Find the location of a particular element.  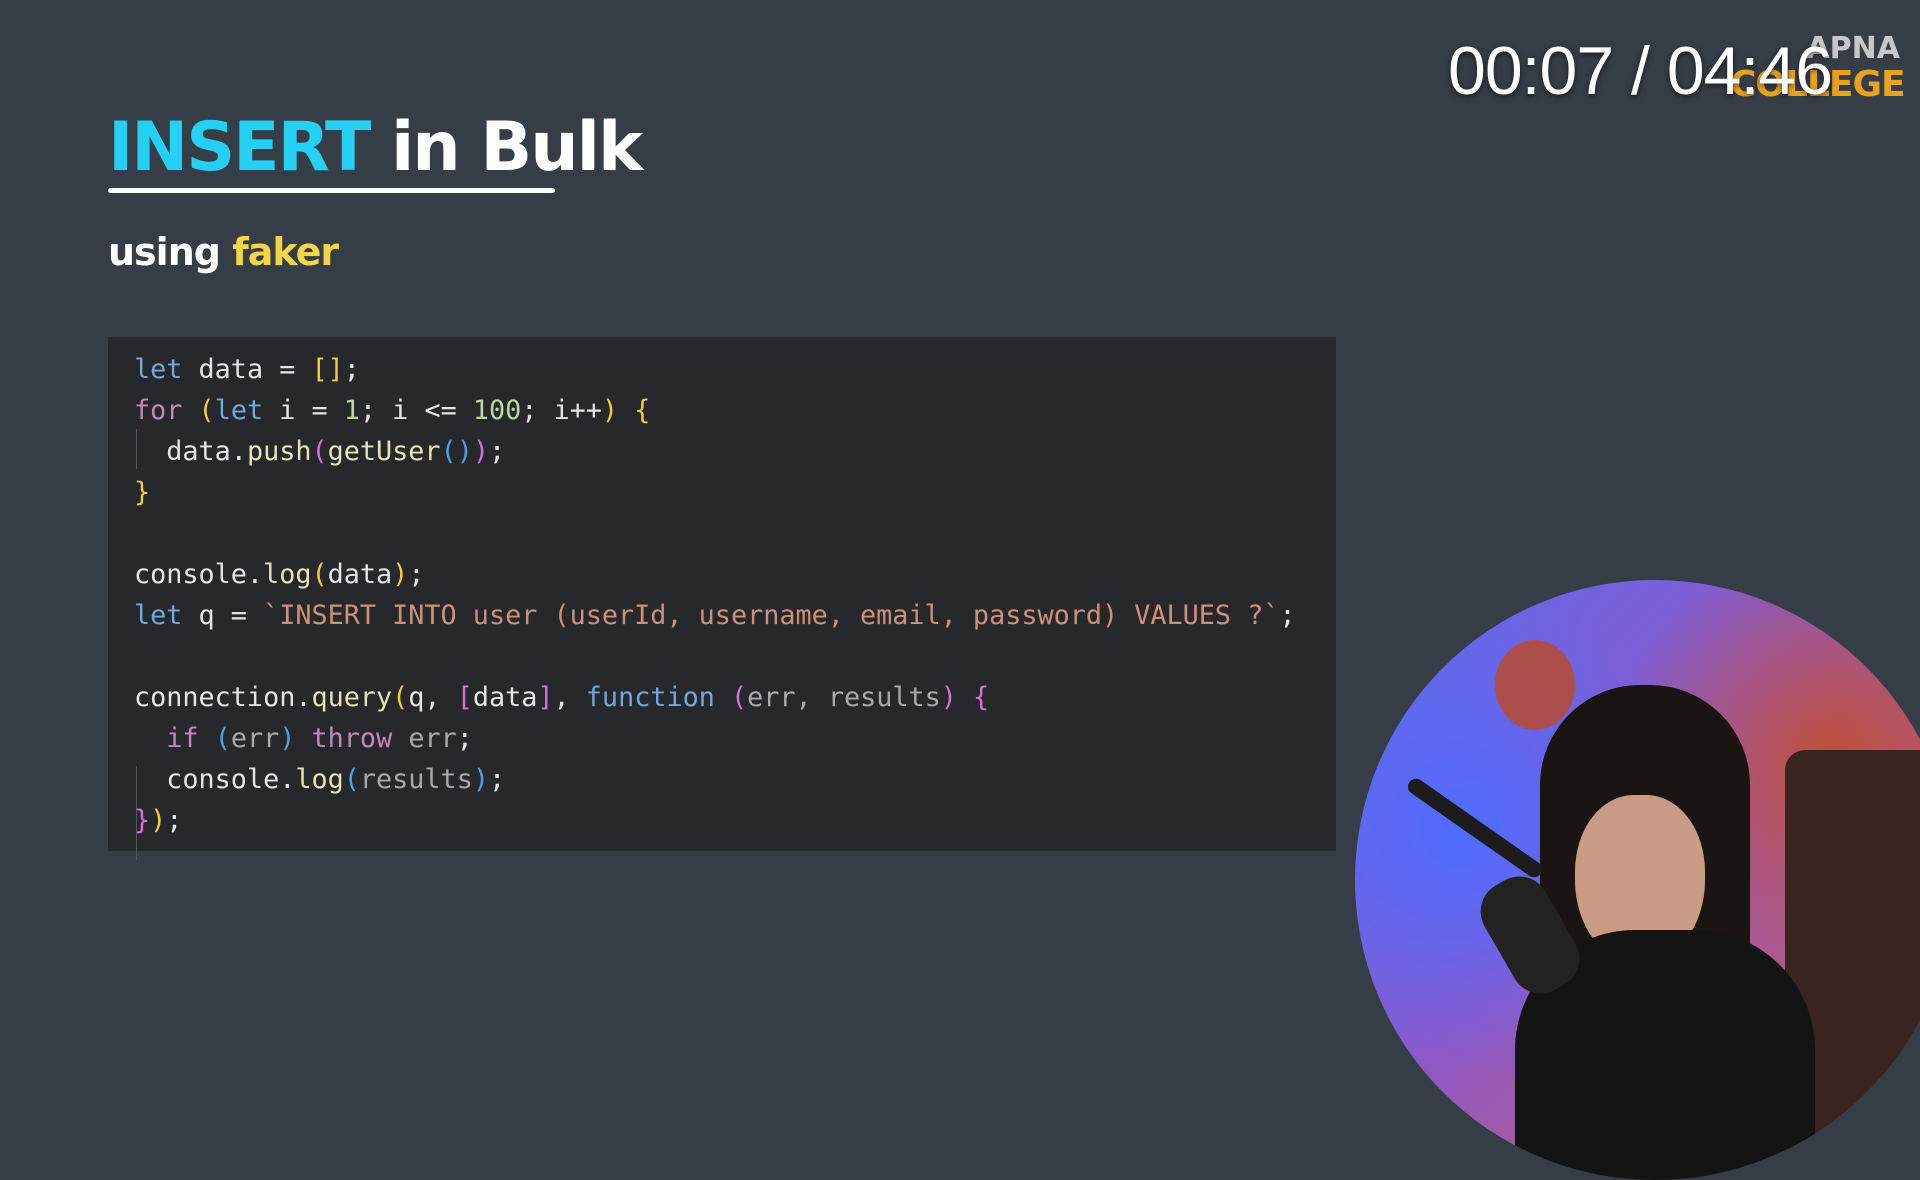

code-line: for (let i = 1; i <= 100; i++) { is located at coordinates (392, 411).